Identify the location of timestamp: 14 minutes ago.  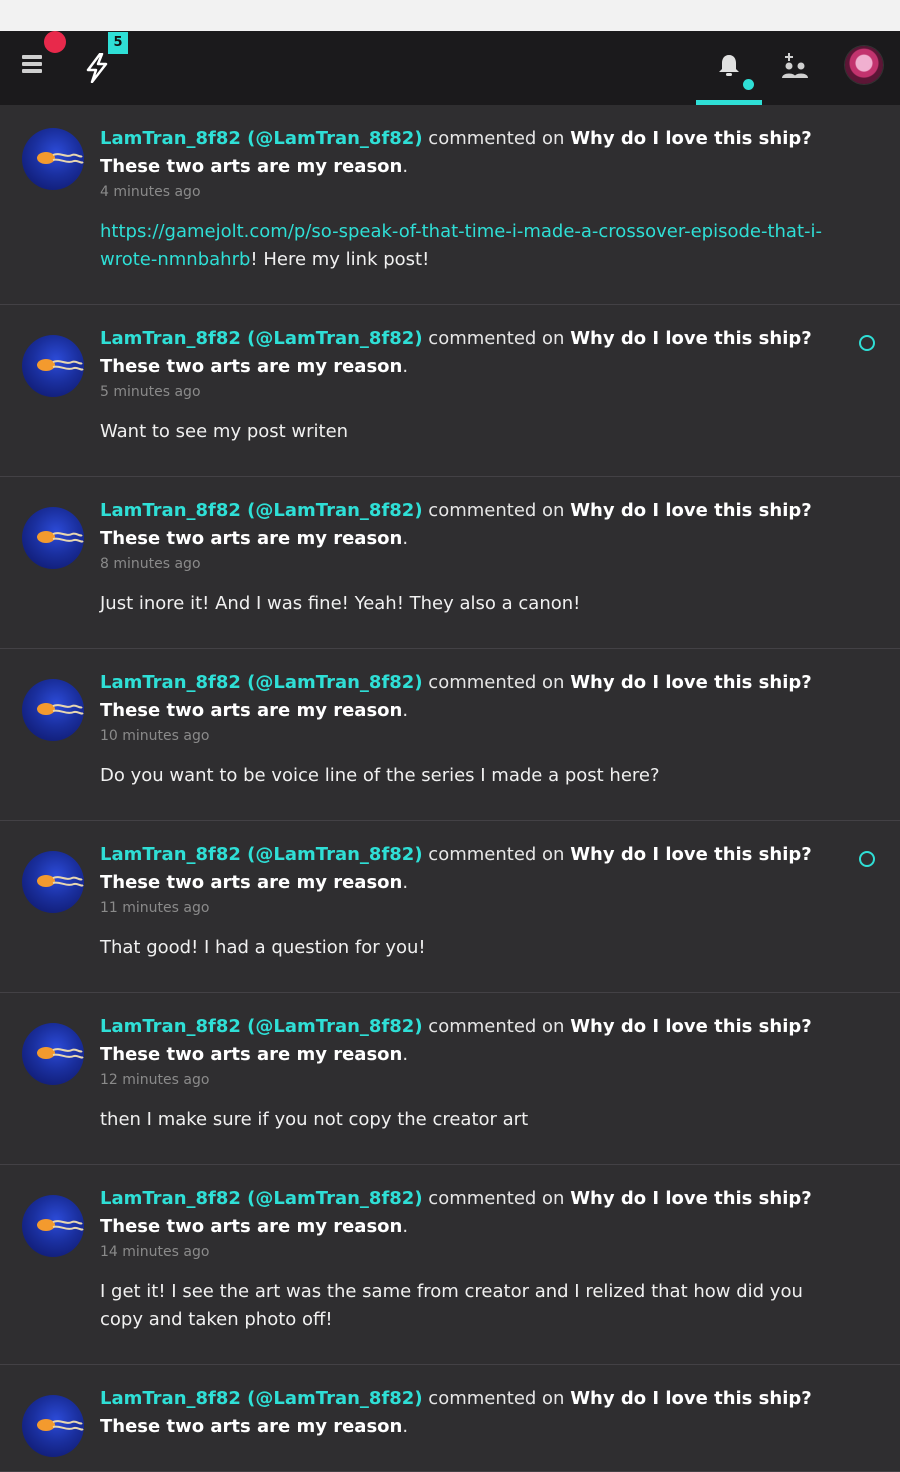
(155, 1252).